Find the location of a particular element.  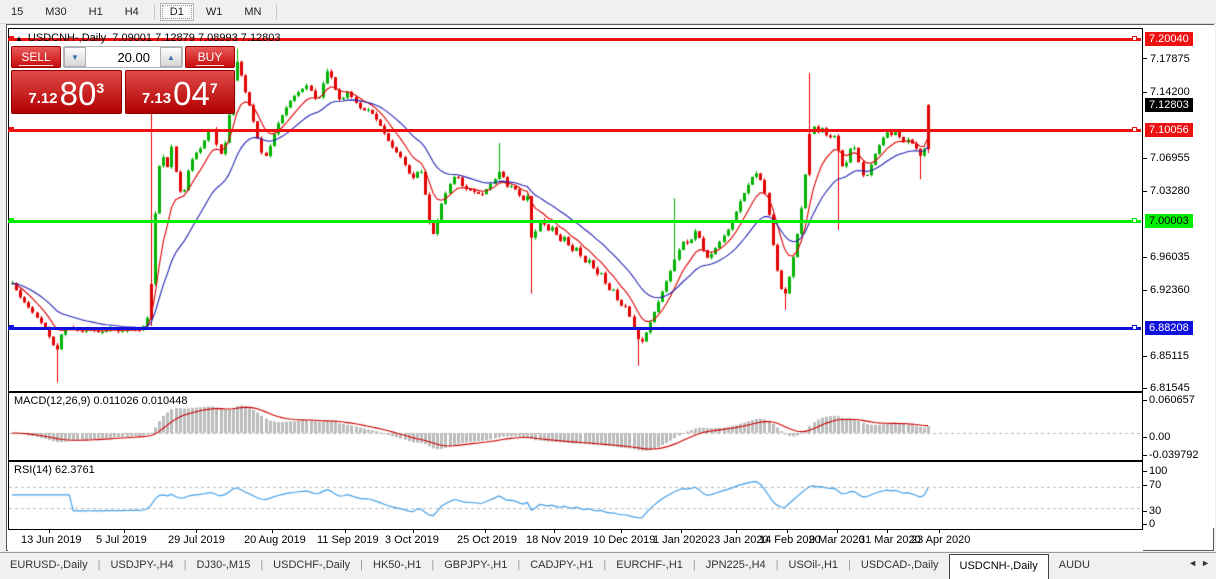

tab-scroll-left-button: ◄ is located at coordinates (1194, 563).